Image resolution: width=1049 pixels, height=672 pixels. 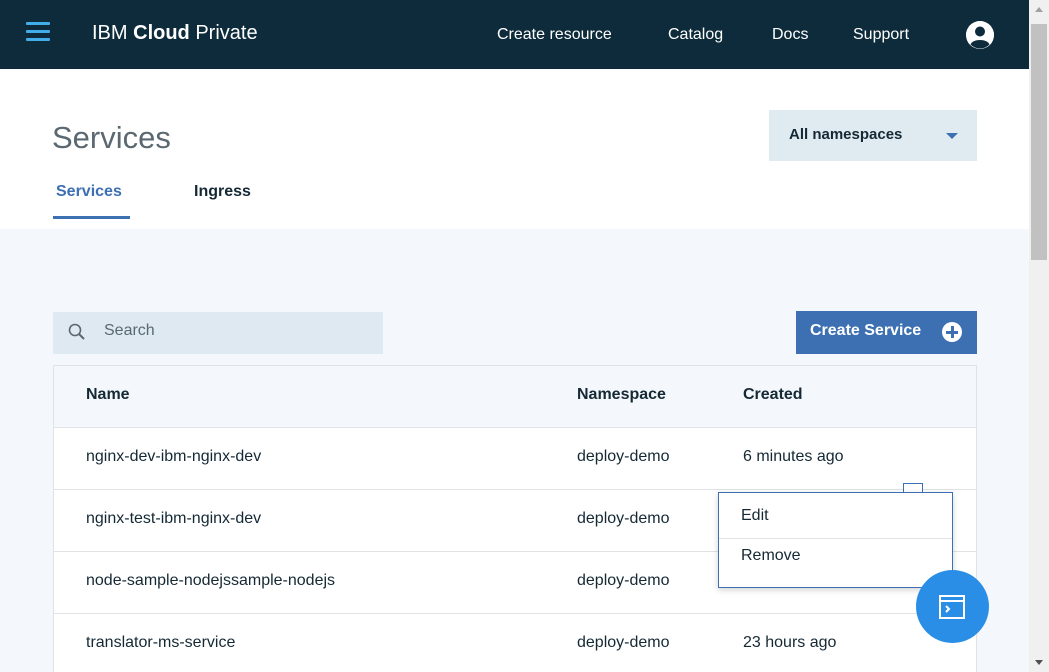 I want to click on scrollbar-thumb, so click(x=1039, y=142).